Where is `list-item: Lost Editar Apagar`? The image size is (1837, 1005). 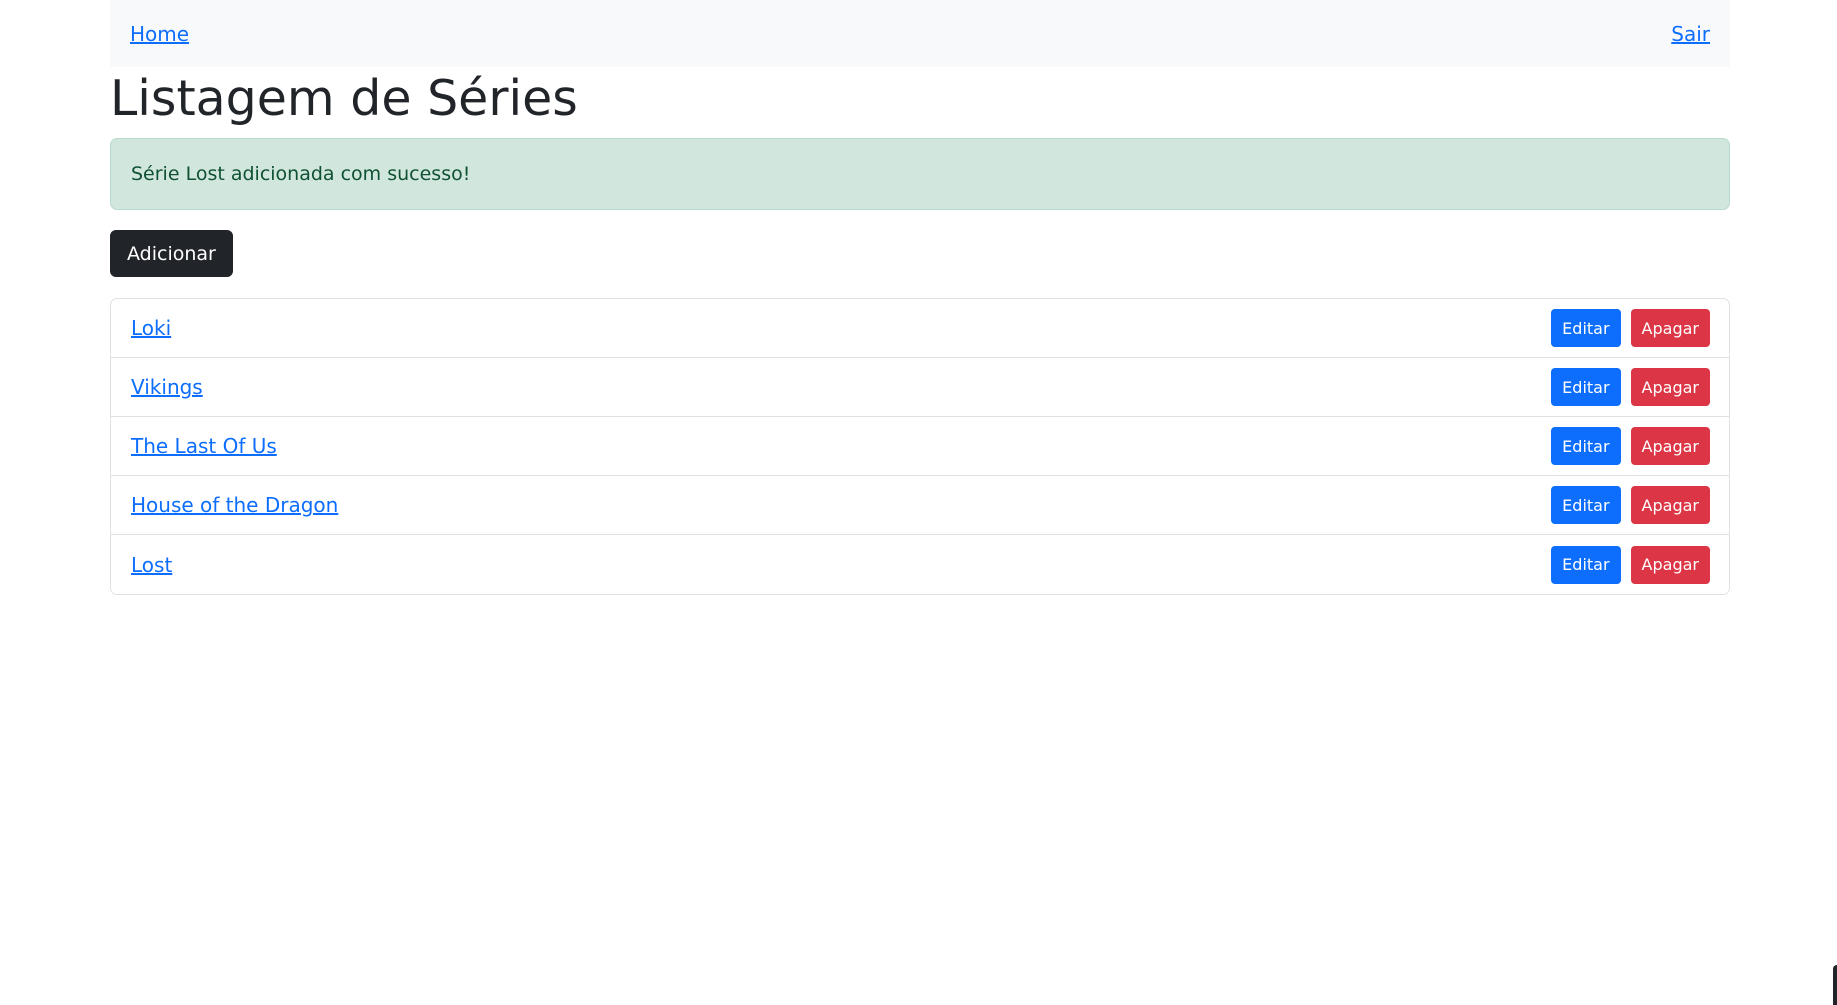 list-item: Lost Editar Apagar is located at coordinates (920, 564).